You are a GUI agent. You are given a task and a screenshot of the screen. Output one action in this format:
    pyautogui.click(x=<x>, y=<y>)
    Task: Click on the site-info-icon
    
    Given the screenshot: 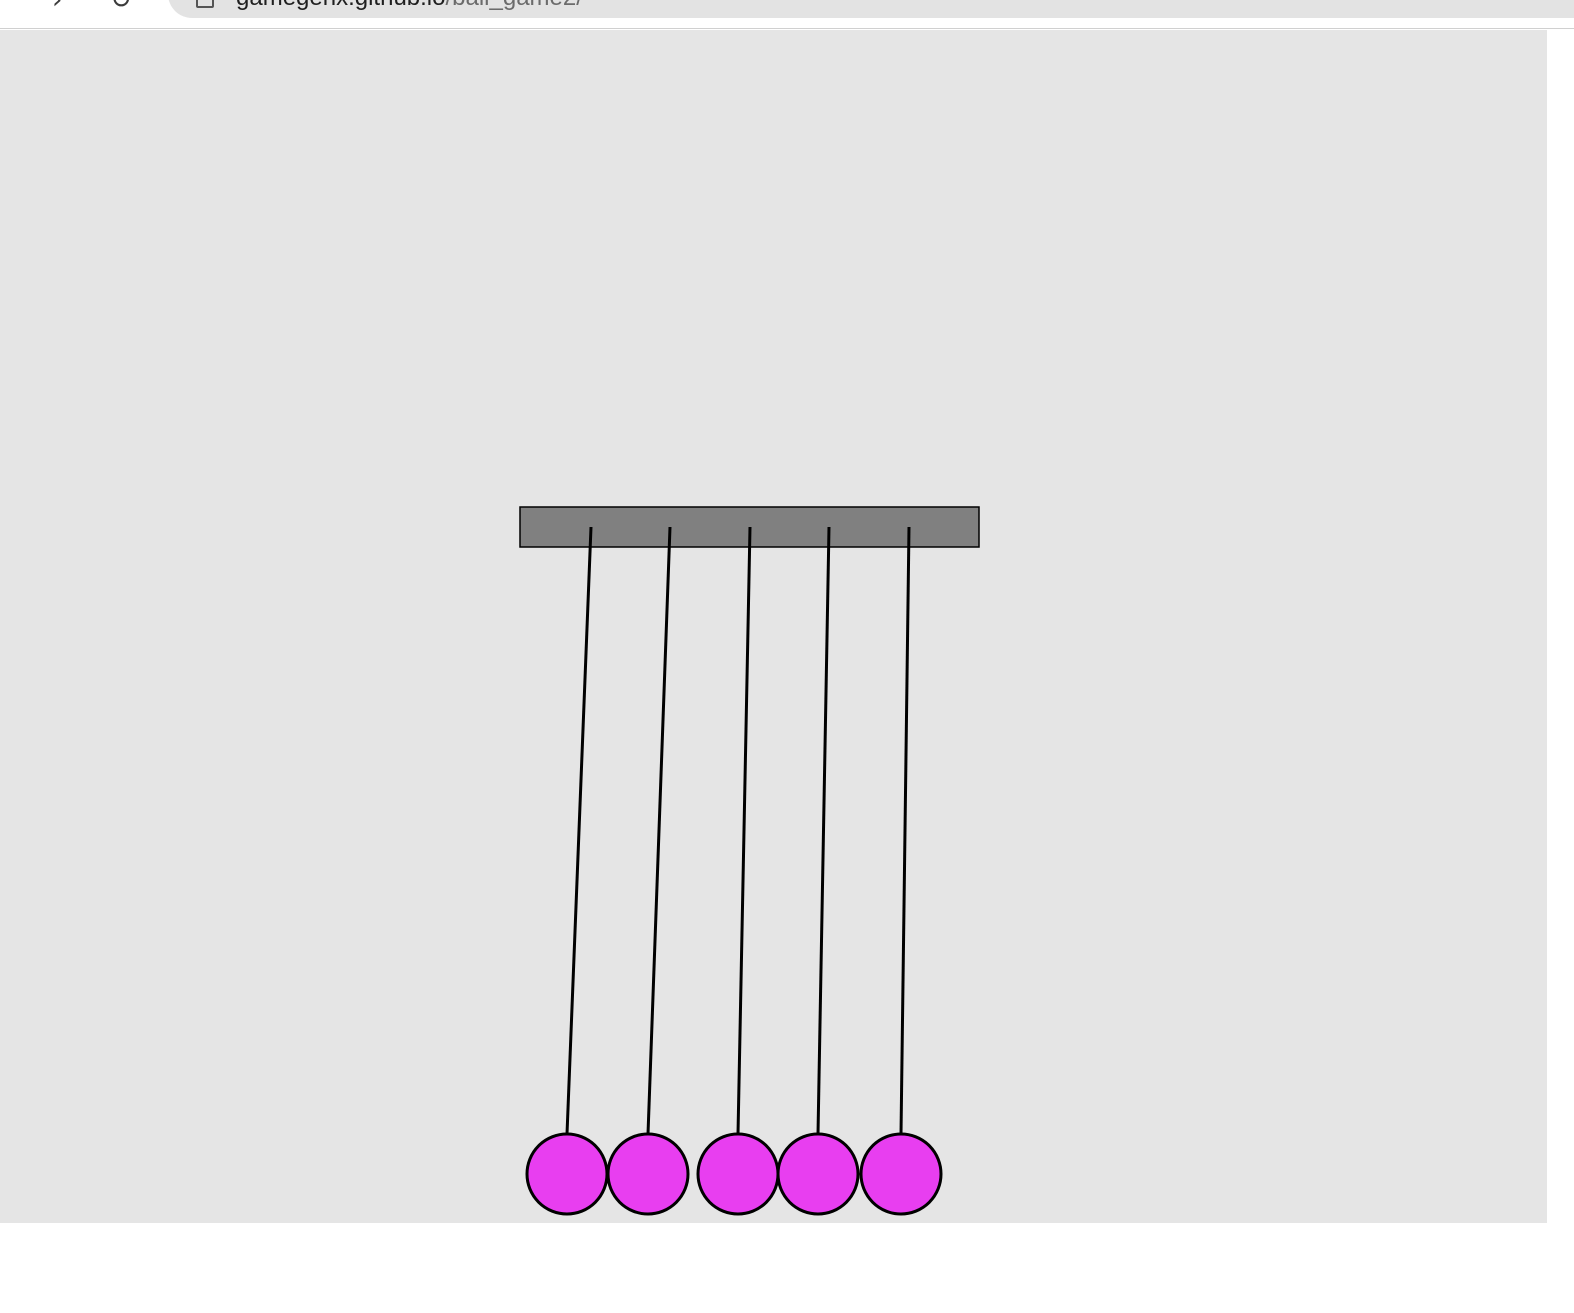 What is the action you would take?
    pyautogui.click(x=205, y=4)
    